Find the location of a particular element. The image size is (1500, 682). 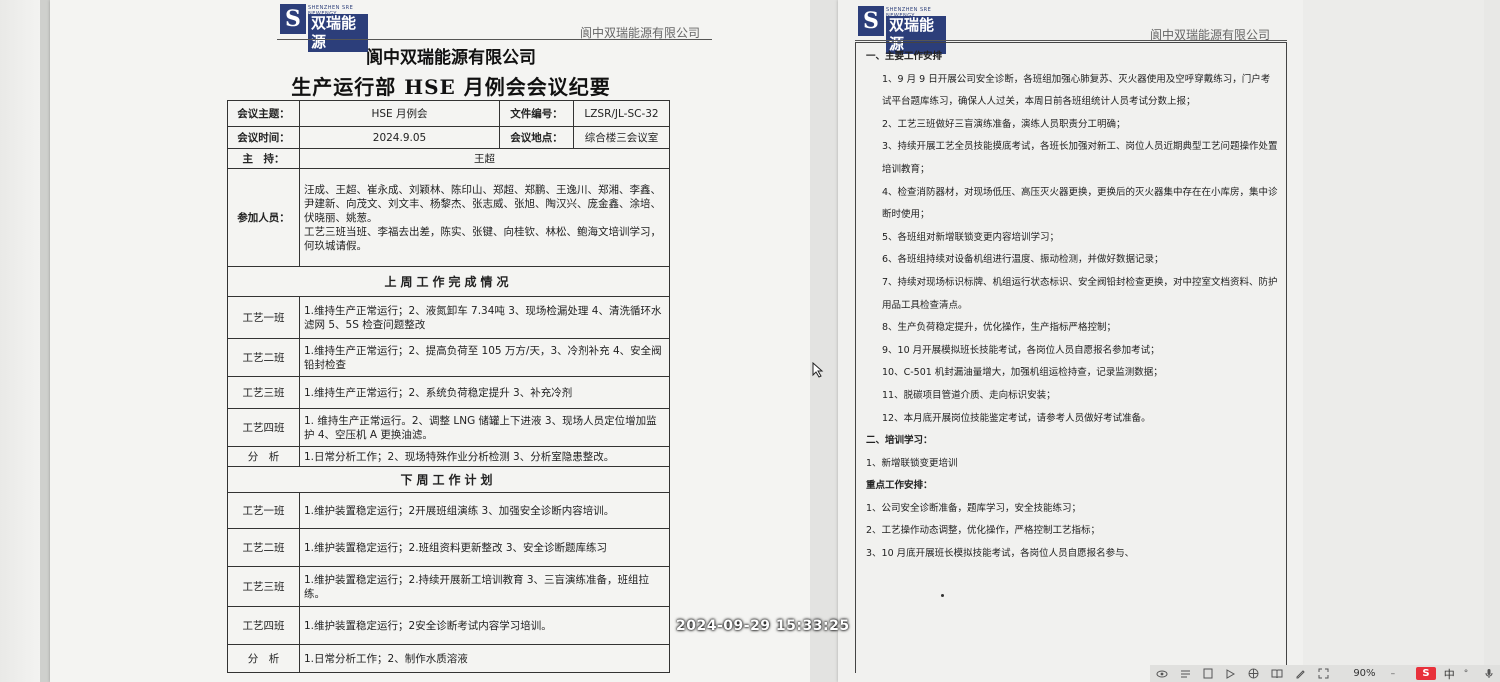

document-title: 生产运行部 HSE 月例会会议纪要 is located at coordinates (451, 87).